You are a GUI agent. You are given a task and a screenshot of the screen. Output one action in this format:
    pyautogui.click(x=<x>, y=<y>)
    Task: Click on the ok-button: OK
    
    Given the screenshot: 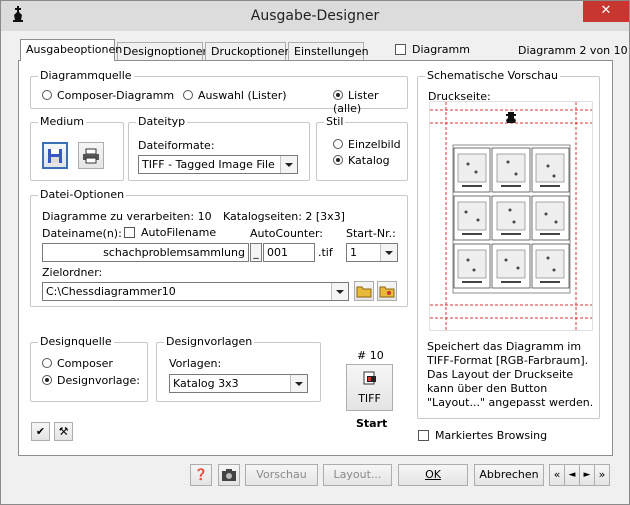 What is the action you would take?
    pyautogui.click(x=433, y=475)
    